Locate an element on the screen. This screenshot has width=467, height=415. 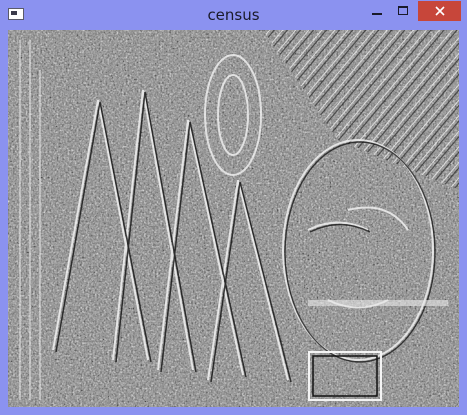
close-button is located at coordinates (439, 11).